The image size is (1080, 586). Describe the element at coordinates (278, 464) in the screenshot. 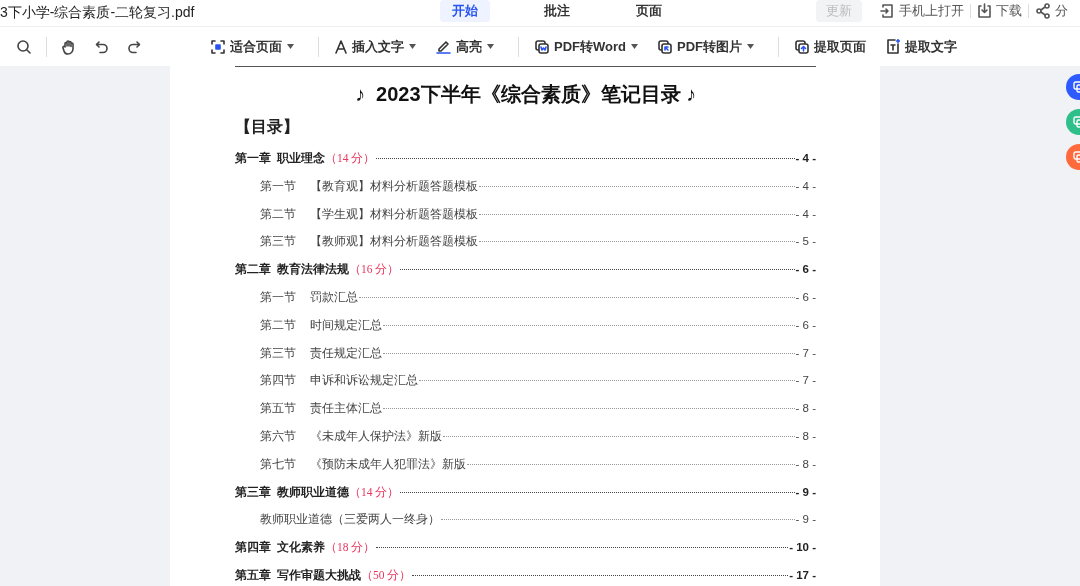

I see `toc-label: 第七节` at that location.